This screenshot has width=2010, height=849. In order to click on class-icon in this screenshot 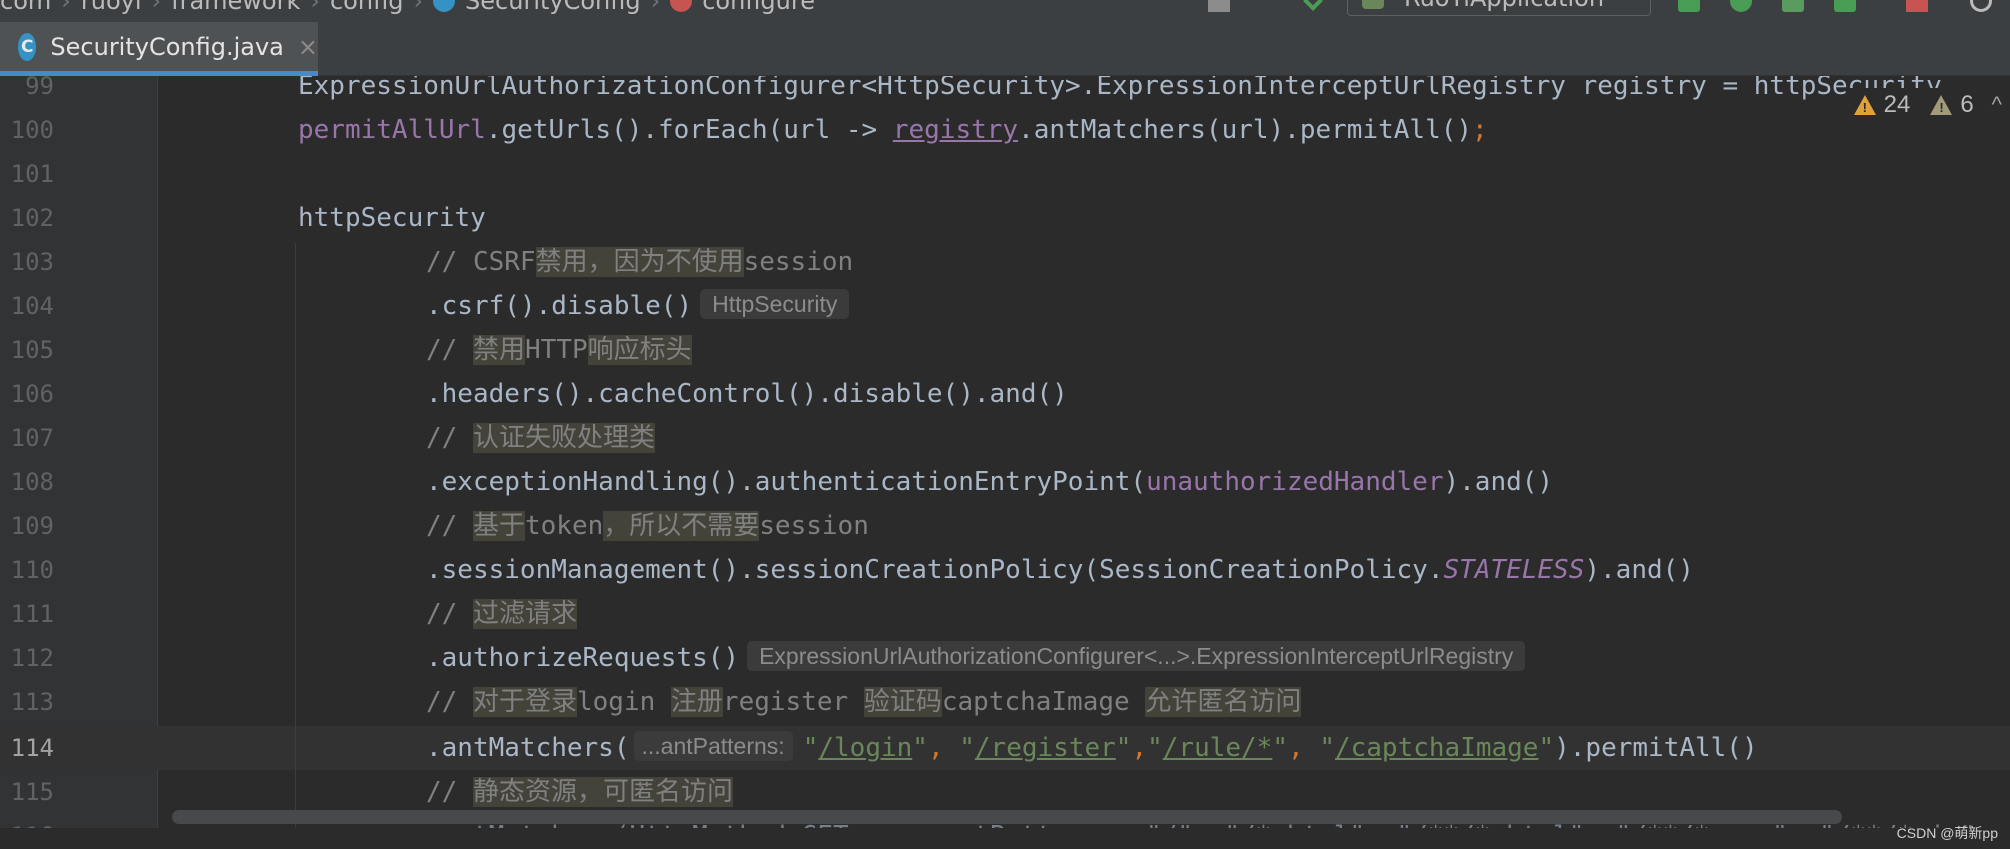, I will do `click(444, 6)`.